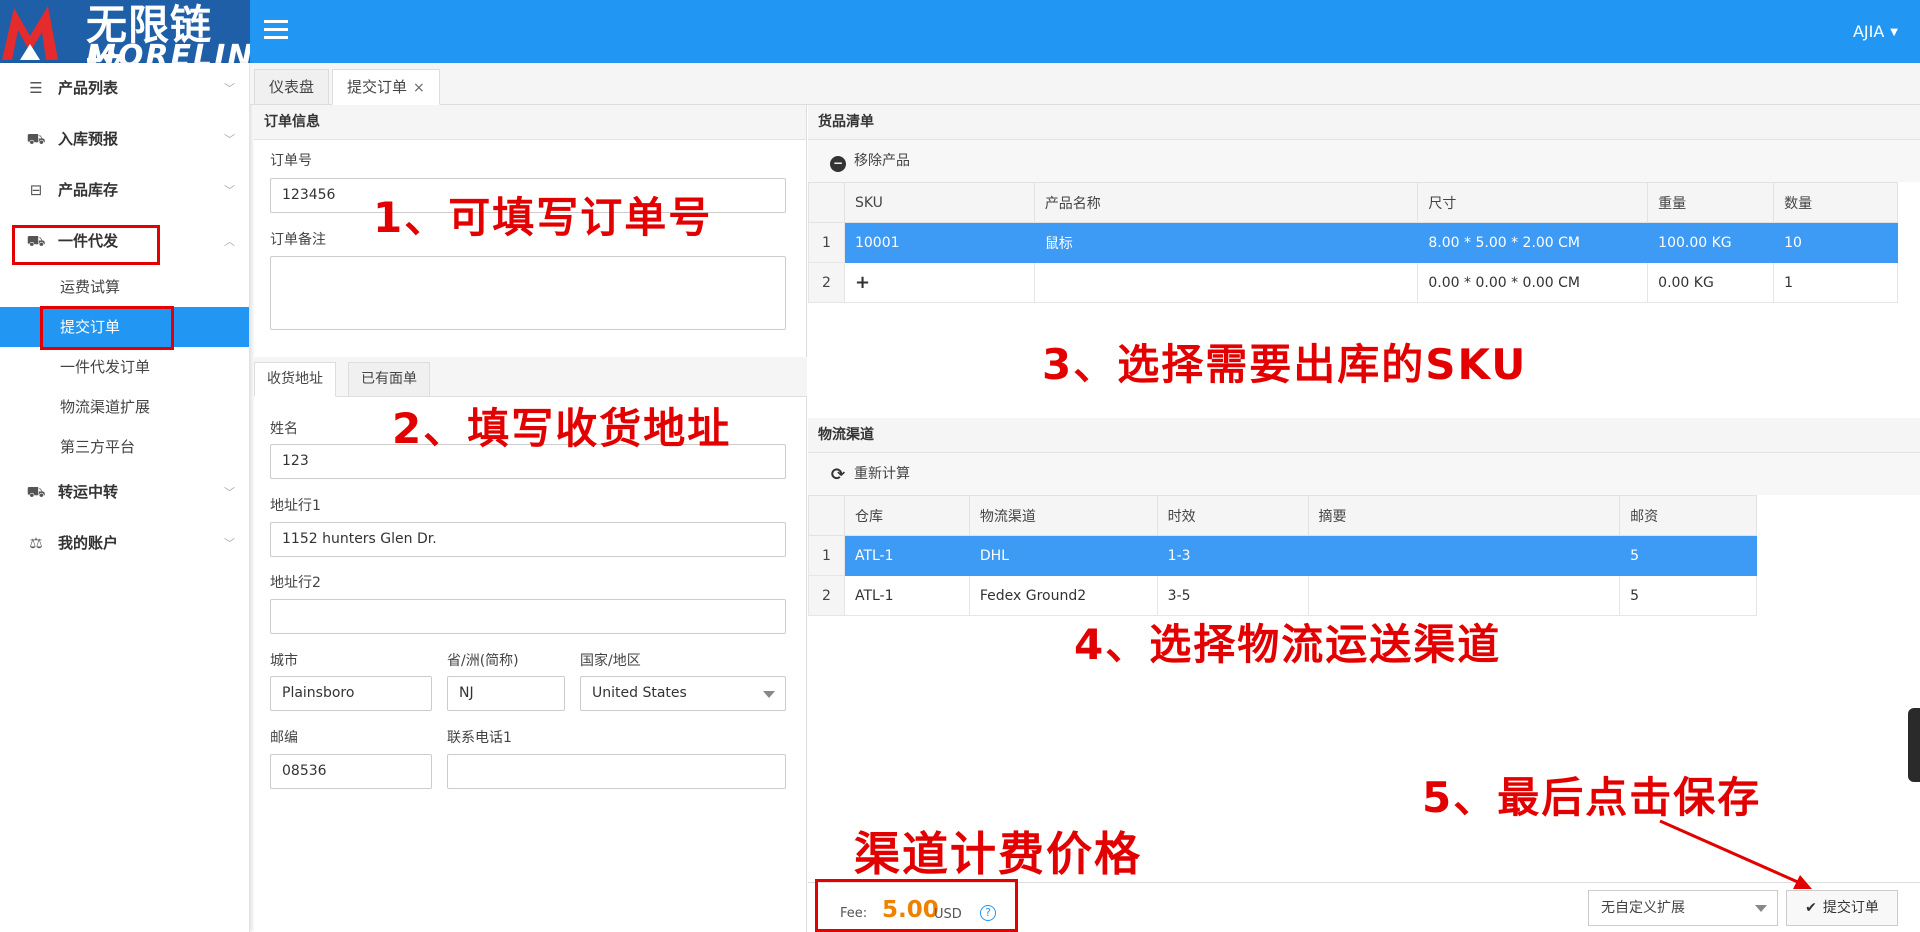 The image size is (1920, 932). Describe the element at coordinates (88, 543) in the screenshot. I see `sidebar-item-label: 我的账户` at that location.